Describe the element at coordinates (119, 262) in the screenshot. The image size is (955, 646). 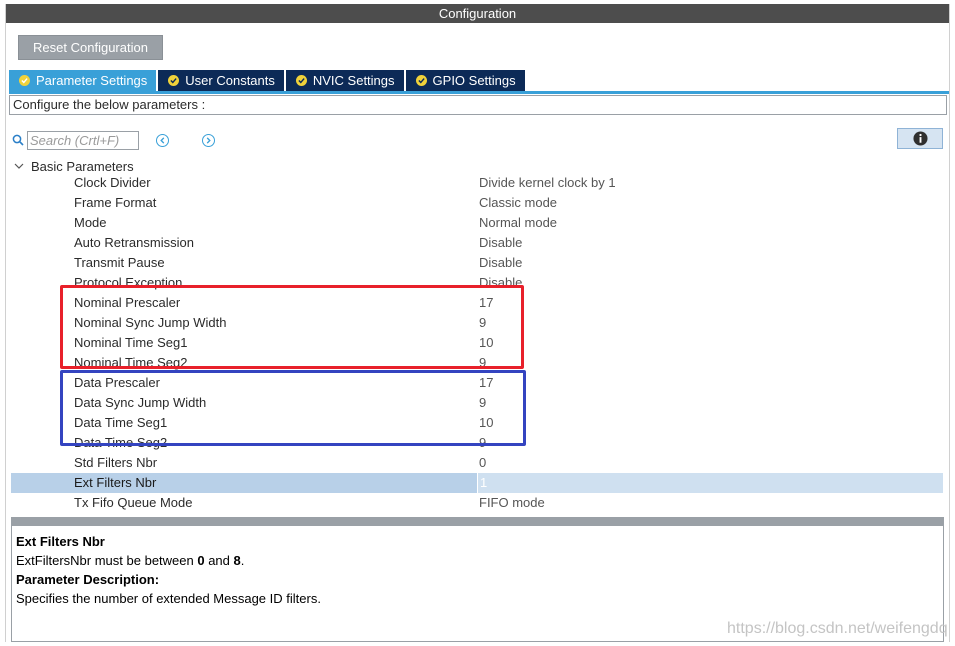
I see `parameter-name: Transmit Pause` at that location.